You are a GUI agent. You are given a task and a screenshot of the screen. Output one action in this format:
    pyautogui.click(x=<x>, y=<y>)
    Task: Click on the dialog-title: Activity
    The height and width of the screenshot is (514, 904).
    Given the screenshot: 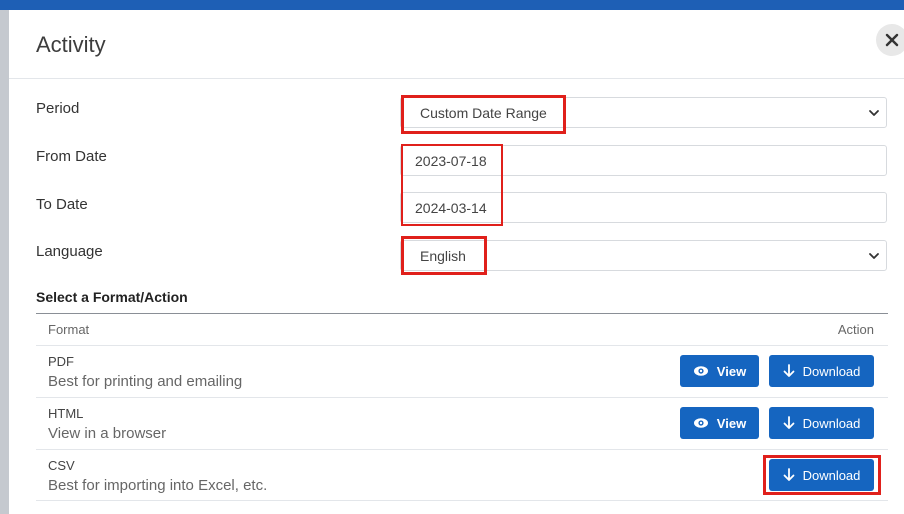 What is the action you would take?
    pyautogui.click(x=71, y=44)
    